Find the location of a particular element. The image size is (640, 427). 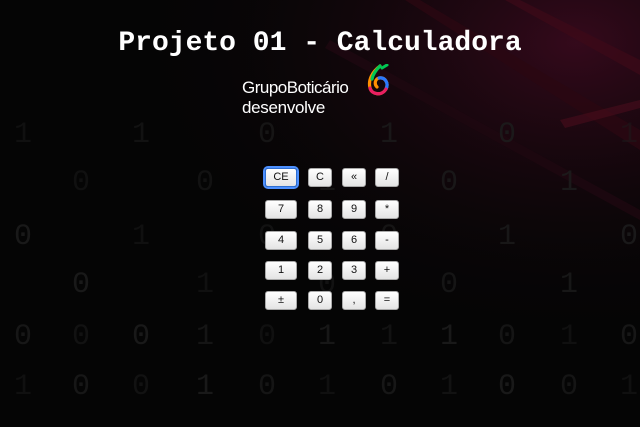

key-0-3: / is located at coordinates (387, 177).